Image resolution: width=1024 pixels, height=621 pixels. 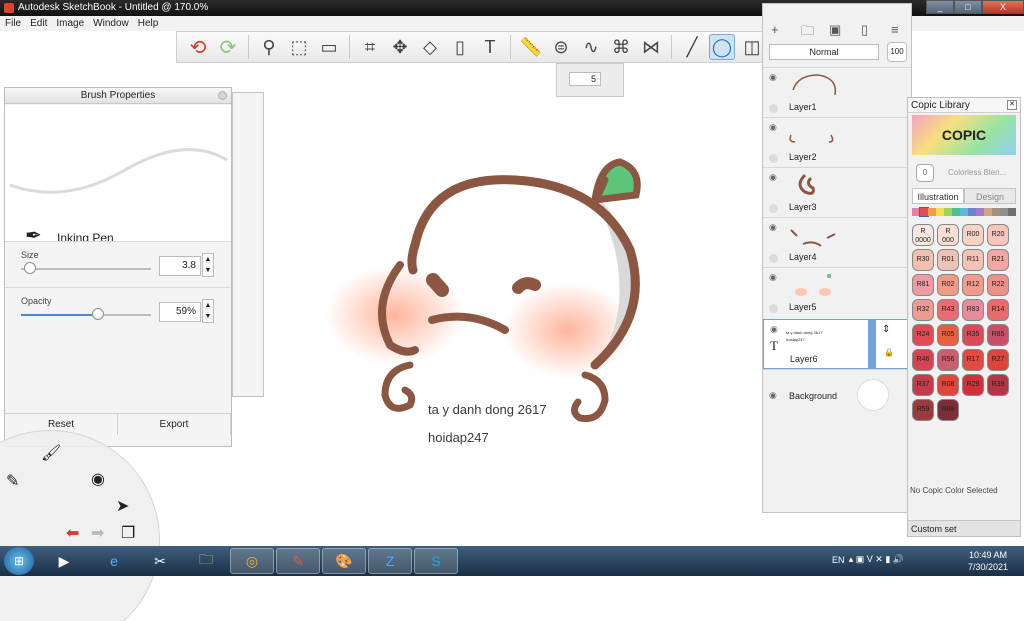 I want to click on ellipse-guide-icon: ⊜, so click(x=561, y=47).